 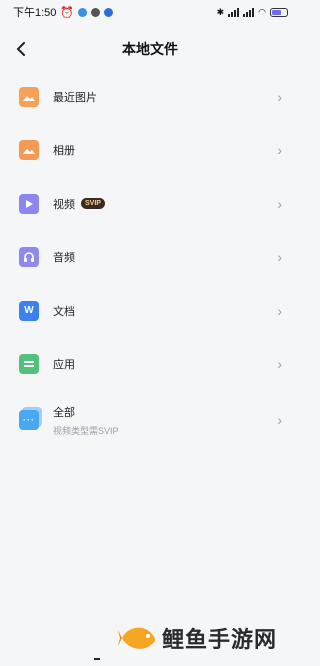 What do you see at coordinates (150, 151) in the screenshot?
I see `list-item-album: 相册 ›` at bounding box center [150, 151].